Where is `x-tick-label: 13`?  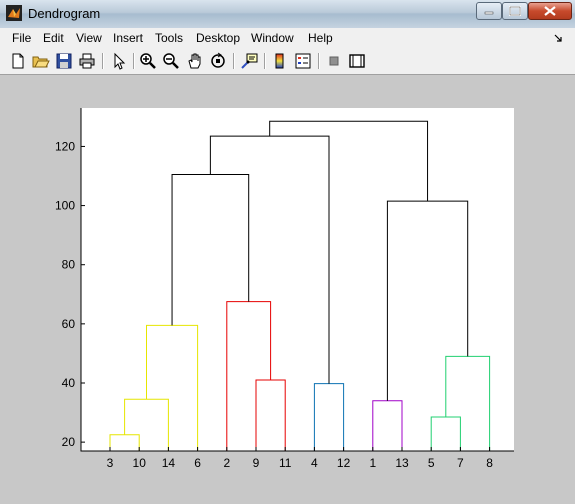
x-tick-label: 13 is located at coordinates (402, 463).